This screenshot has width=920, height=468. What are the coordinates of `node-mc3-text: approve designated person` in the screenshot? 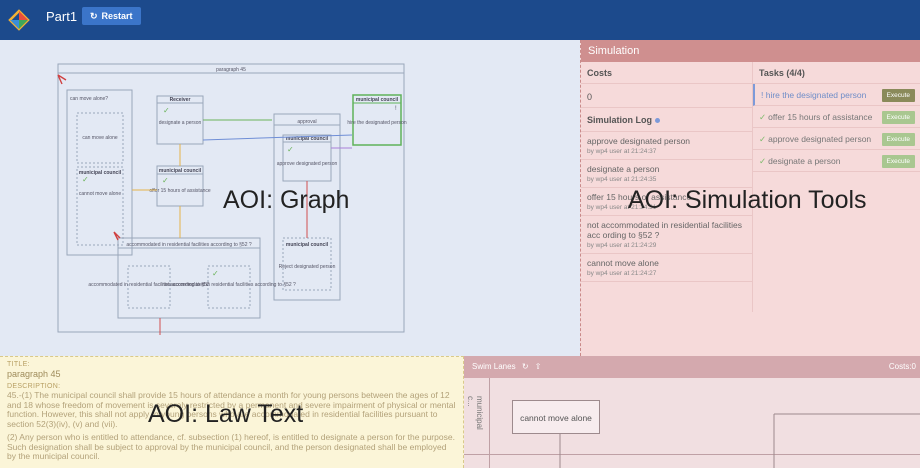 It's located at (307, 164).